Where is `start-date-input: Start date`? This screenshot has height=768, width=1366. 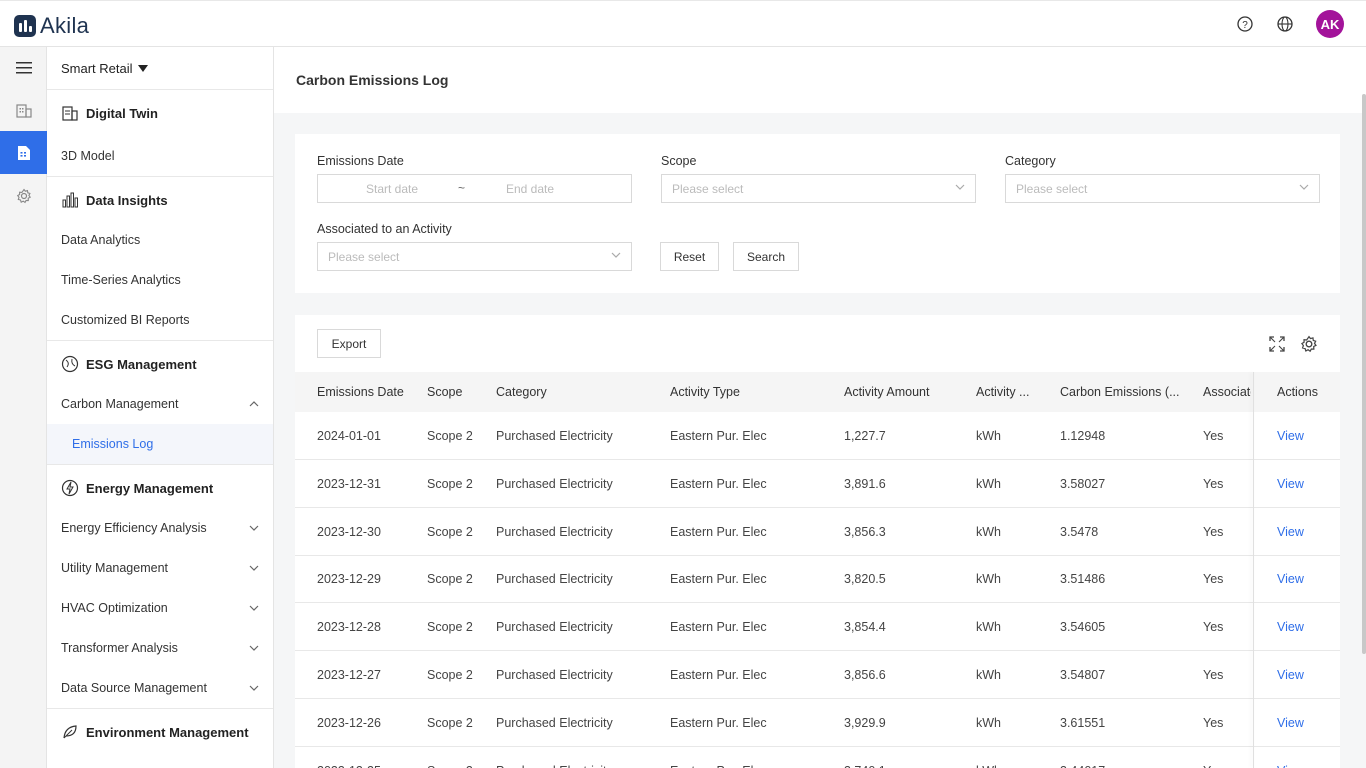 start-date-input: Start date is located at coordinates (392, 189).